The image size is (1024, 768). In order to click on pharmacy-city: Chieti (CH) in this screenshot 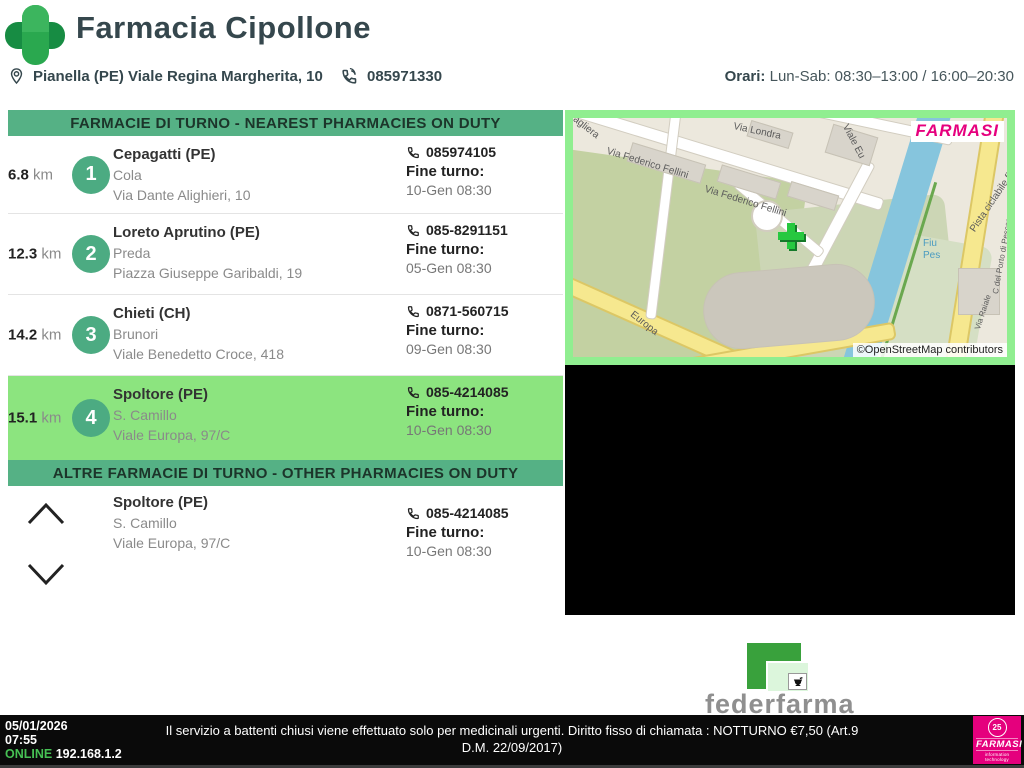, I will do `click(152, 313)`.